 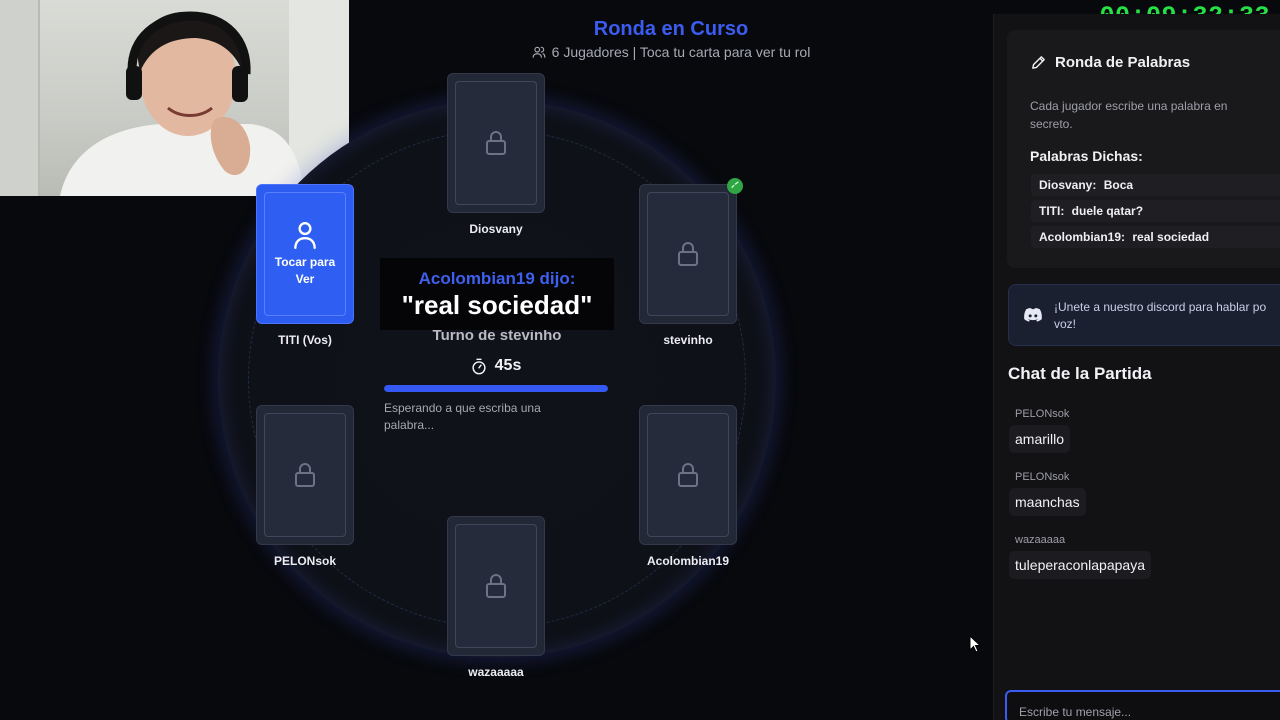 I want to click on turn-progress-bar, so click(x=496, y=388).